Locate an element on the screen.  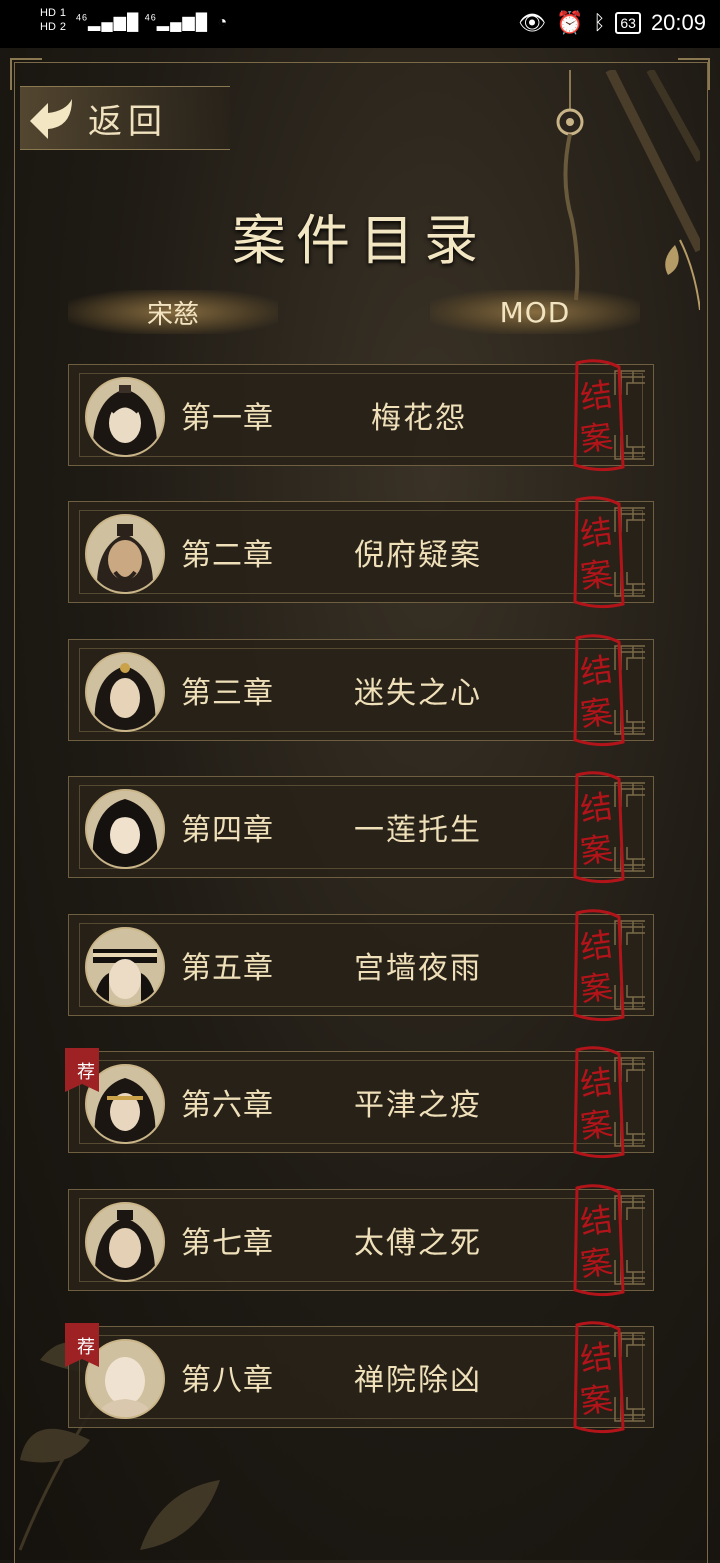
chapter-title: 倪府疑案 is located at coordinates (418, 555).